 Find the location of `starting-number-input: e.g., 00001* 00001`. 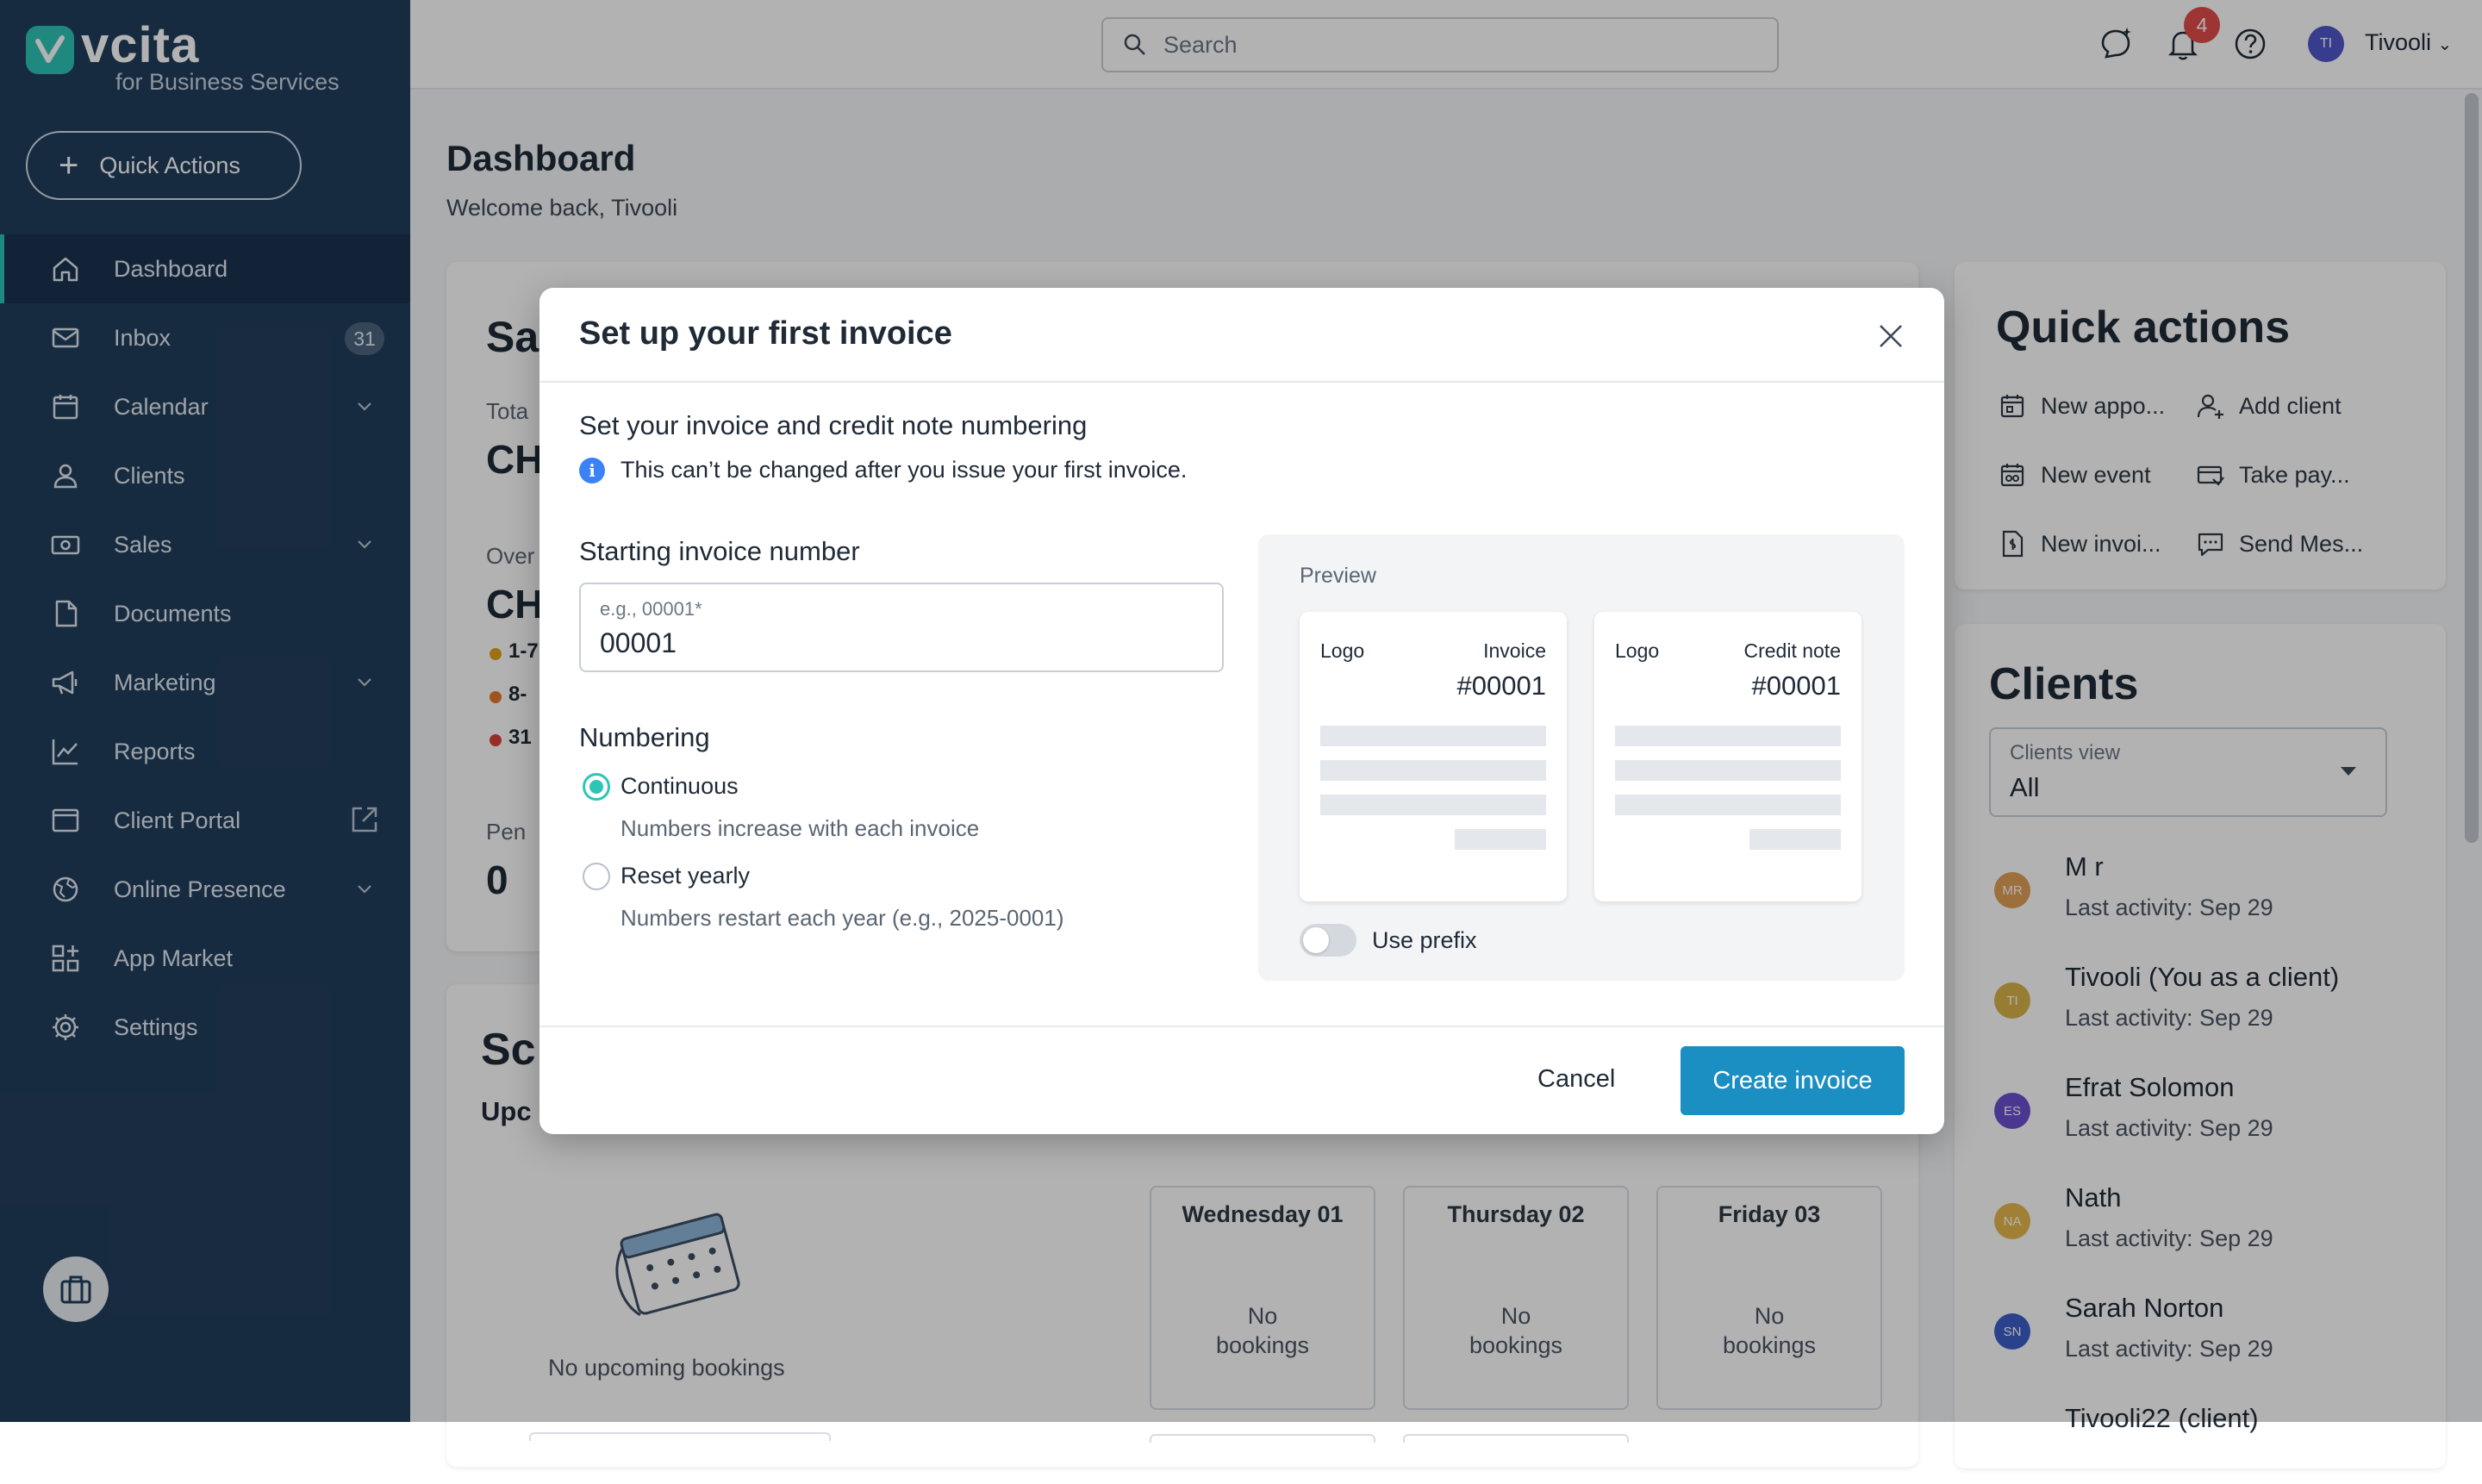

starting-number-input: e.g., 00001* 00001 is located at coordinates (901, 628).